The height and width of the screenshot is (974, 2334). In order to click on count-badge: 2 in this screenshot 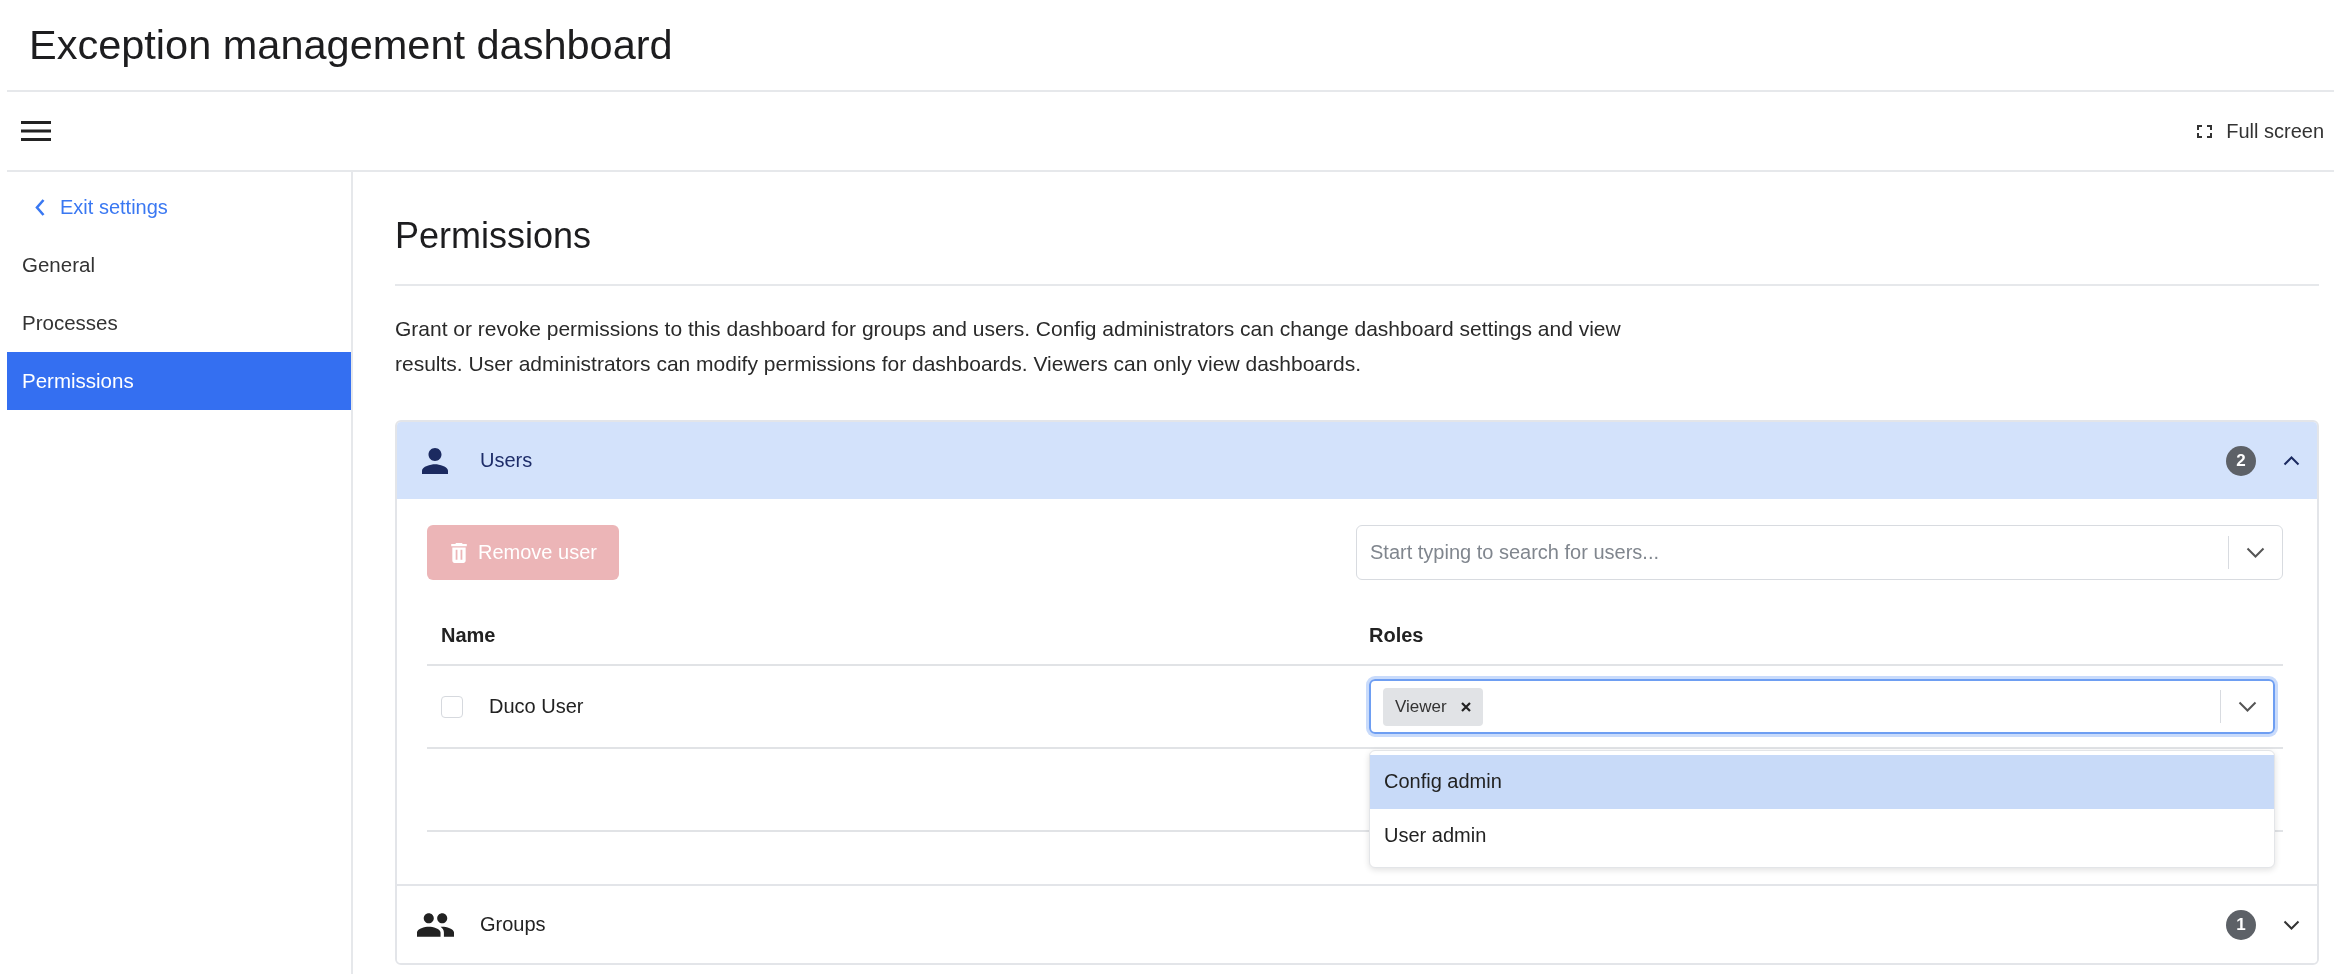, I will do `click(2241, 460)`.